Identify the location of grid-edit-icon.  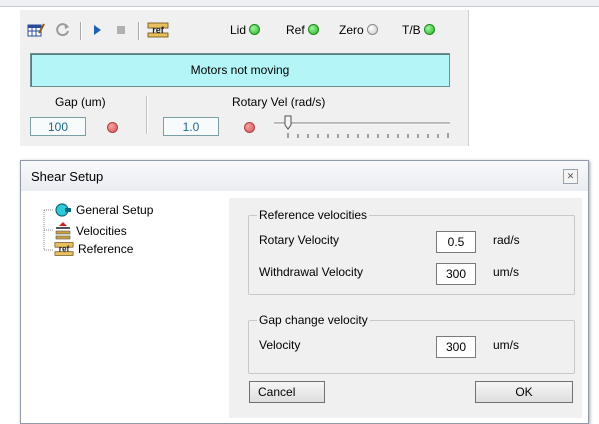
(36, 30).